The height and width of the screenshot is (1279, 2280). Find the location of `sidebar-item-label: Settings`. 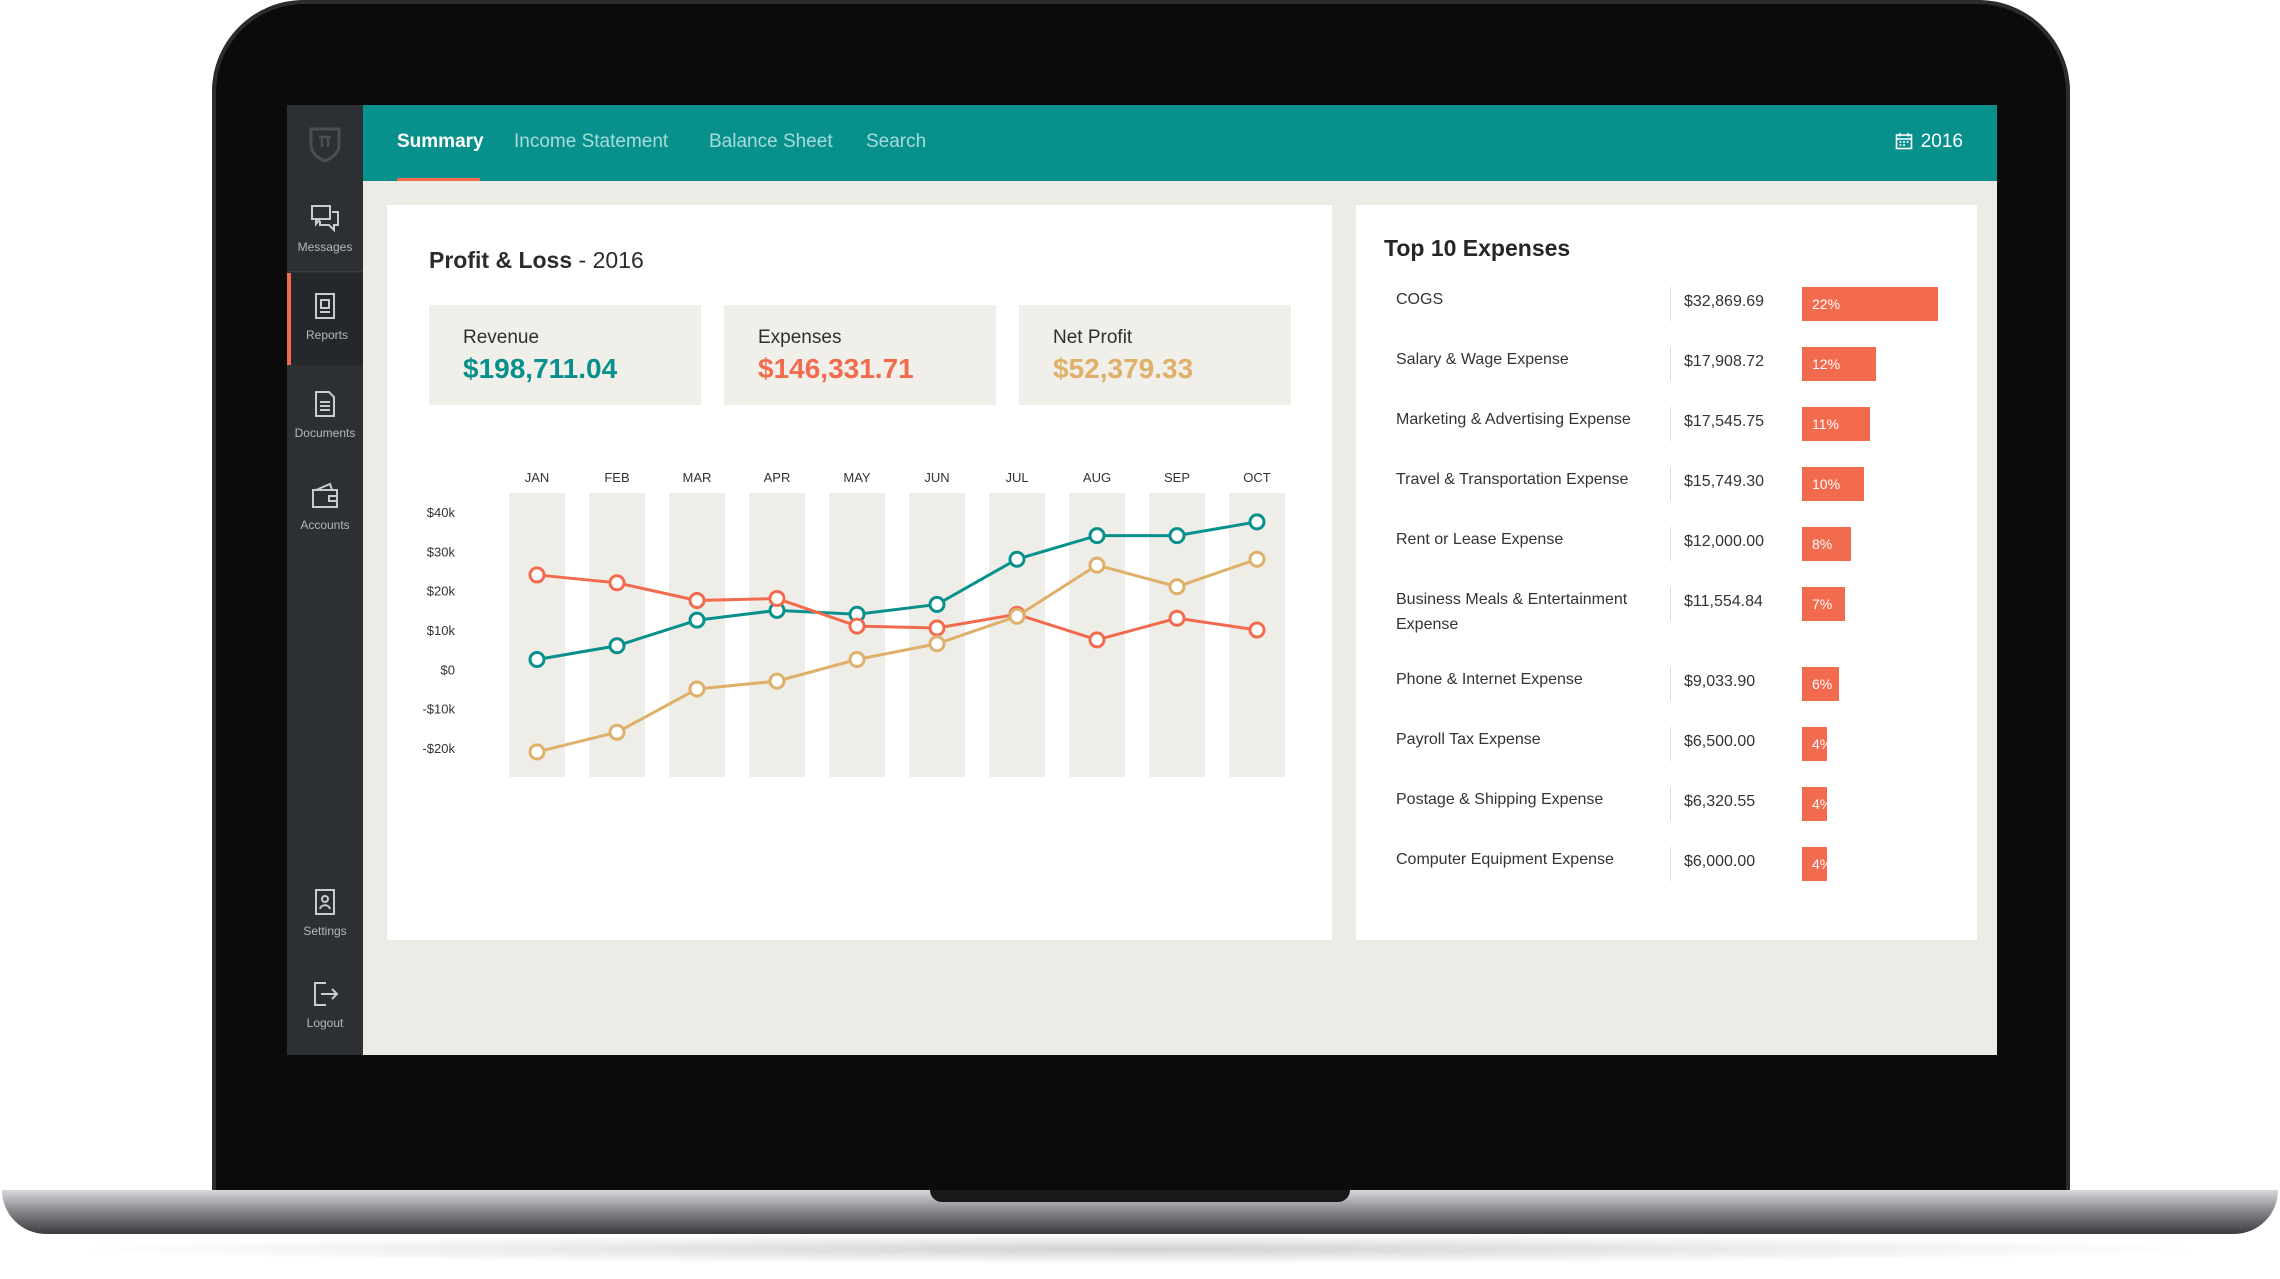

sidebar-item-label: Settings is located at coordinates (325, 931).